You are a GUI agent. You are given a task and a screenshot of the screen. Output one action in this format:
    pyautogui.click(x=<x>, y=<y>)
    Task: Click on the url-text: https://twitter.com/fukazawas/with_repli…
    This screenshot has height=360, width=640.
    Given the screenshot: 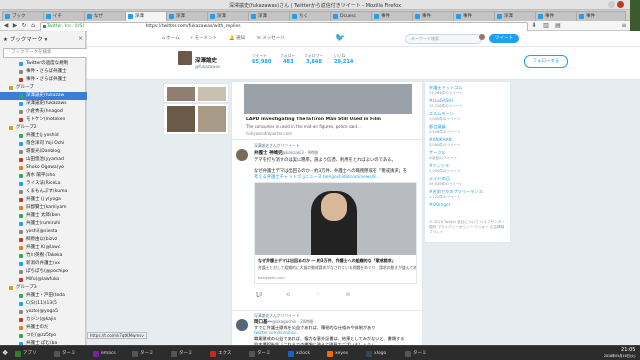 What is the action you would take?
    pyautogui.click(x=193, y=26)
    